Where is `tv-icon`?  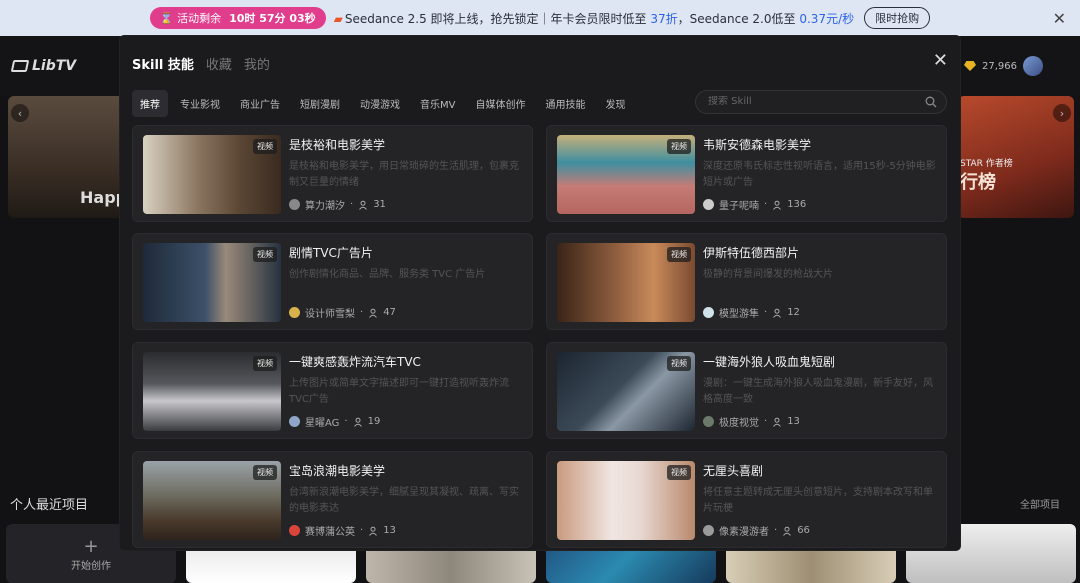
tv-icon is located at coordinates (20, 66).